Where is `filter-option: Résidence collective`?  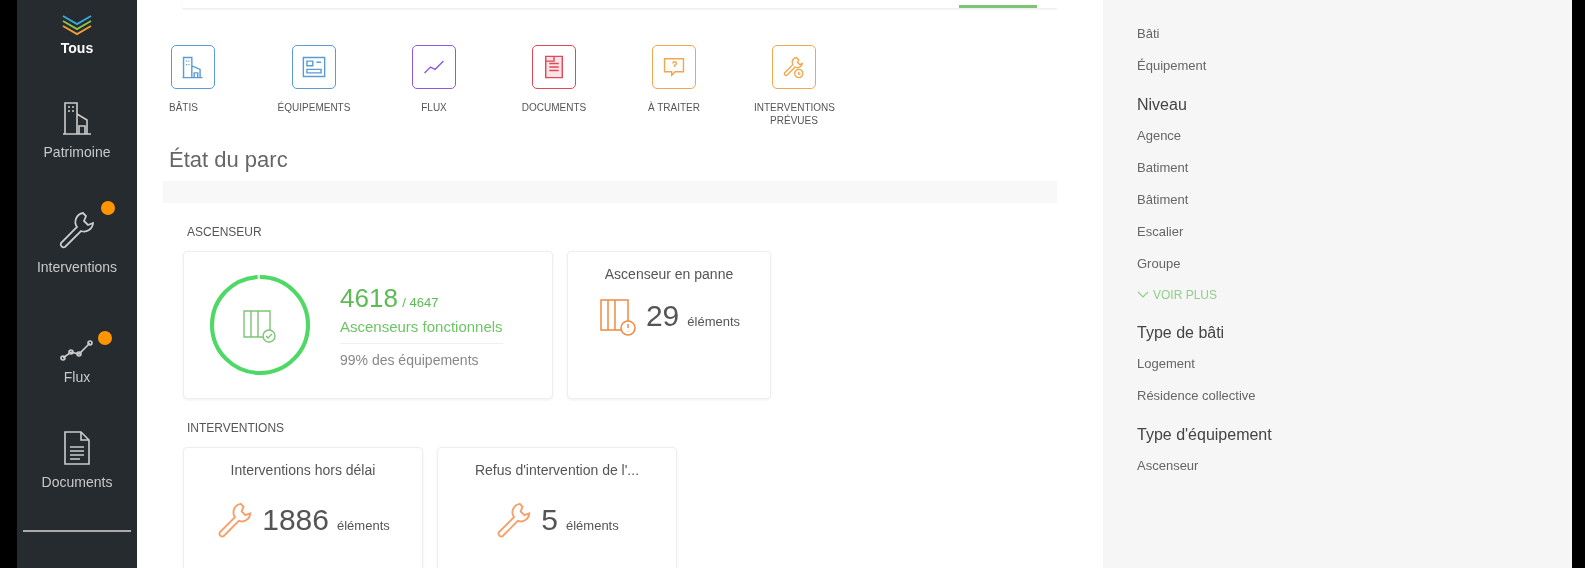 filter-option: Résidence collective is located at coordinates (1354, 396).